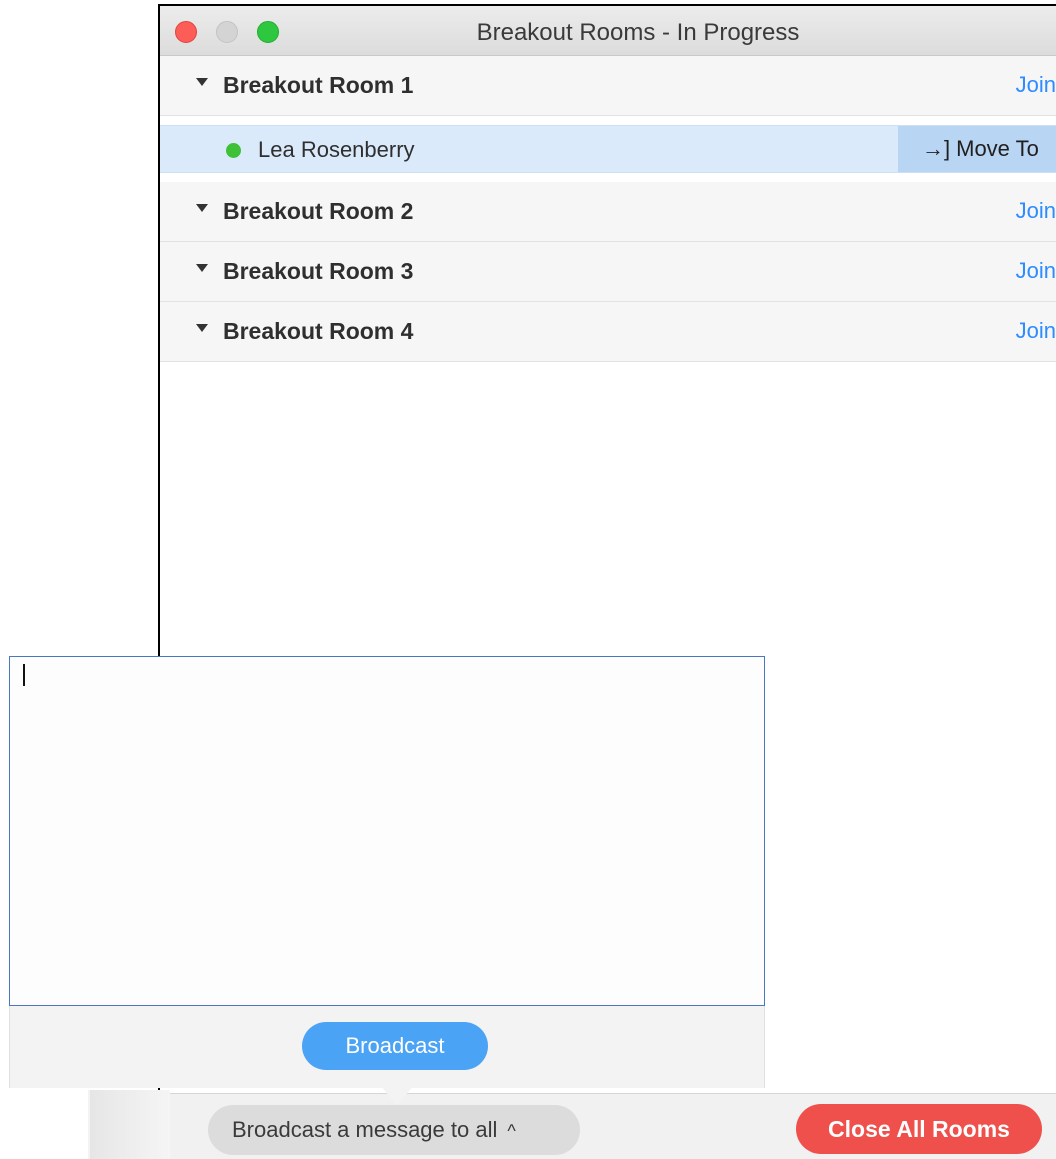 Image resolution: width=1056 pixels, height=1159 pixels. I want to click on close-all-rooms-button: Close All Rooms, so click(919, 1129).